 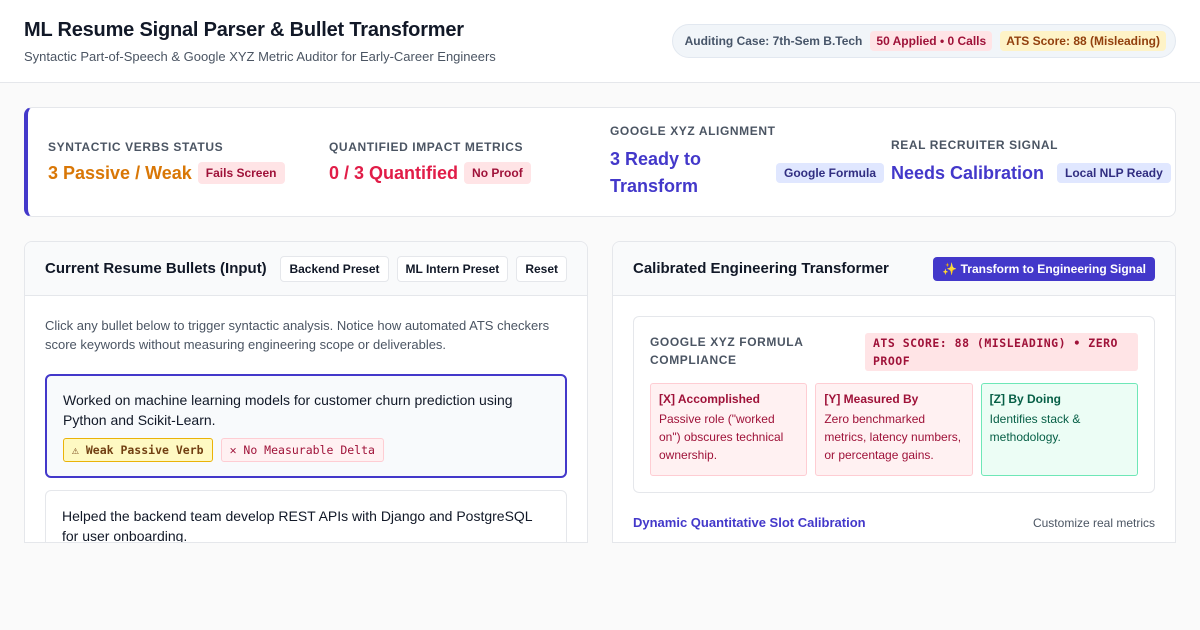 I want to click on xyz-box-heading: [Y] Measured By, so click(x=871, y=399).